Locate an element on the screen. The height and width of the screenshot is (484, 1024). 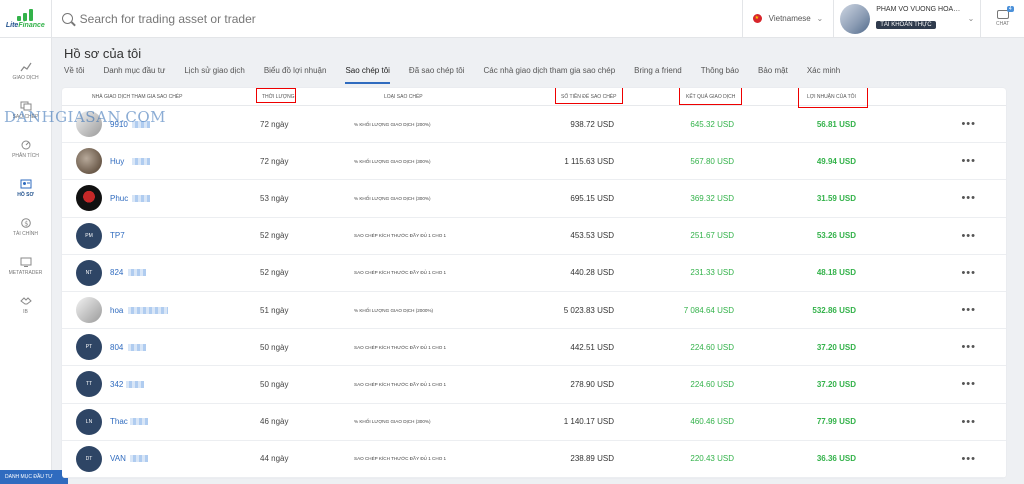
sidebar-item-trading: GIAO DỊCH is located at coordinates (25, 71).